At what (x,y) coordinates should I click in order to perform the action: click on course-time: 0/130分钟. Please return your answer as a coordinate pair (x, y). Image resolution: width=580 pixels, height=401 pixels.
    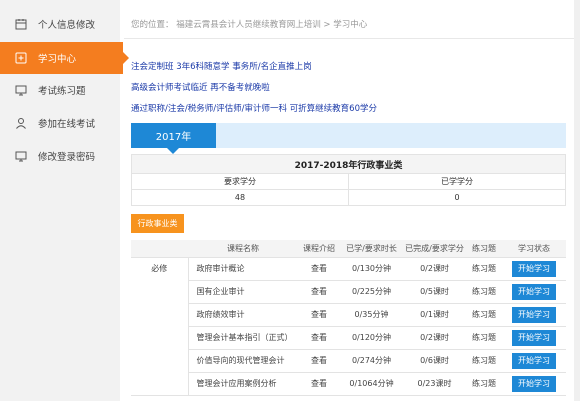
    Looking at the image, I should click on (371, 269).